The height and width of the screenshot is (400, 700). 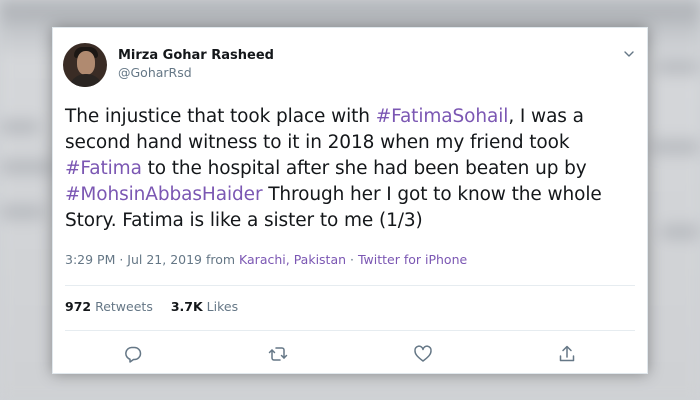 What do you see at coordinates (164, 194) in the screenshot?
I see `hashtag-link: #MohsinAbbasHaider` at bounding box center [164, 194].